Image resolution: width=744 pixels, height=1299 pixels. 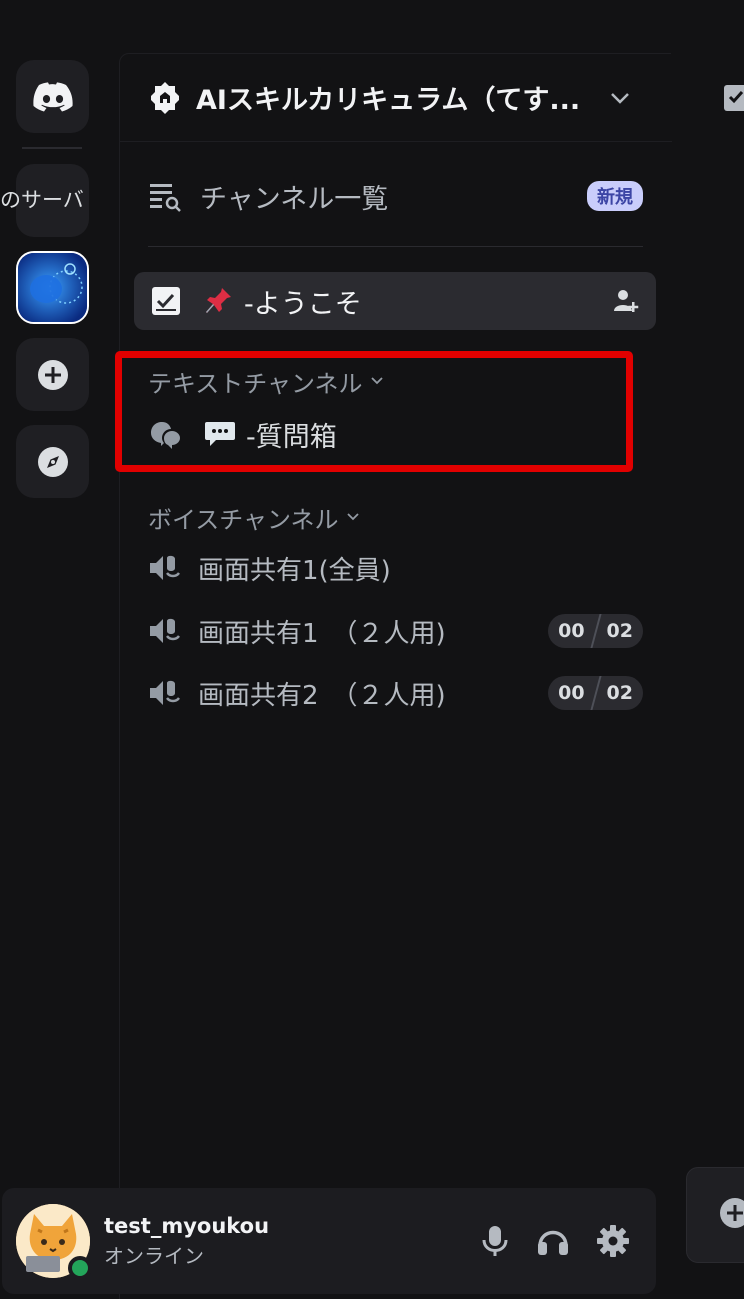 I want to click on channel-name: 画面共有1 （２人用), so click(x=322, y=633).